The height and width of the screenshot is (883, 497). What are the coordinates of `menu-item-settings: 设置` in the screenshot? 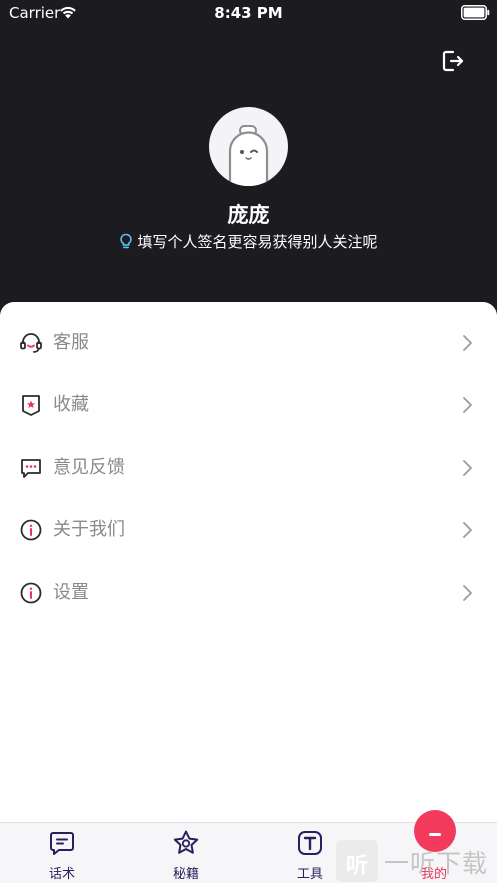 It's located at (248, 593).